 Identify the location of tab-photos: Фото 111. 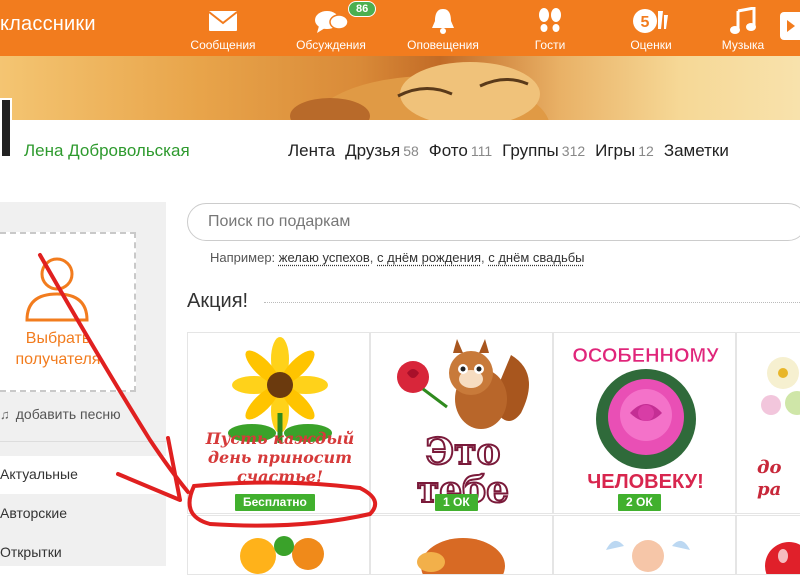
(460, 151).